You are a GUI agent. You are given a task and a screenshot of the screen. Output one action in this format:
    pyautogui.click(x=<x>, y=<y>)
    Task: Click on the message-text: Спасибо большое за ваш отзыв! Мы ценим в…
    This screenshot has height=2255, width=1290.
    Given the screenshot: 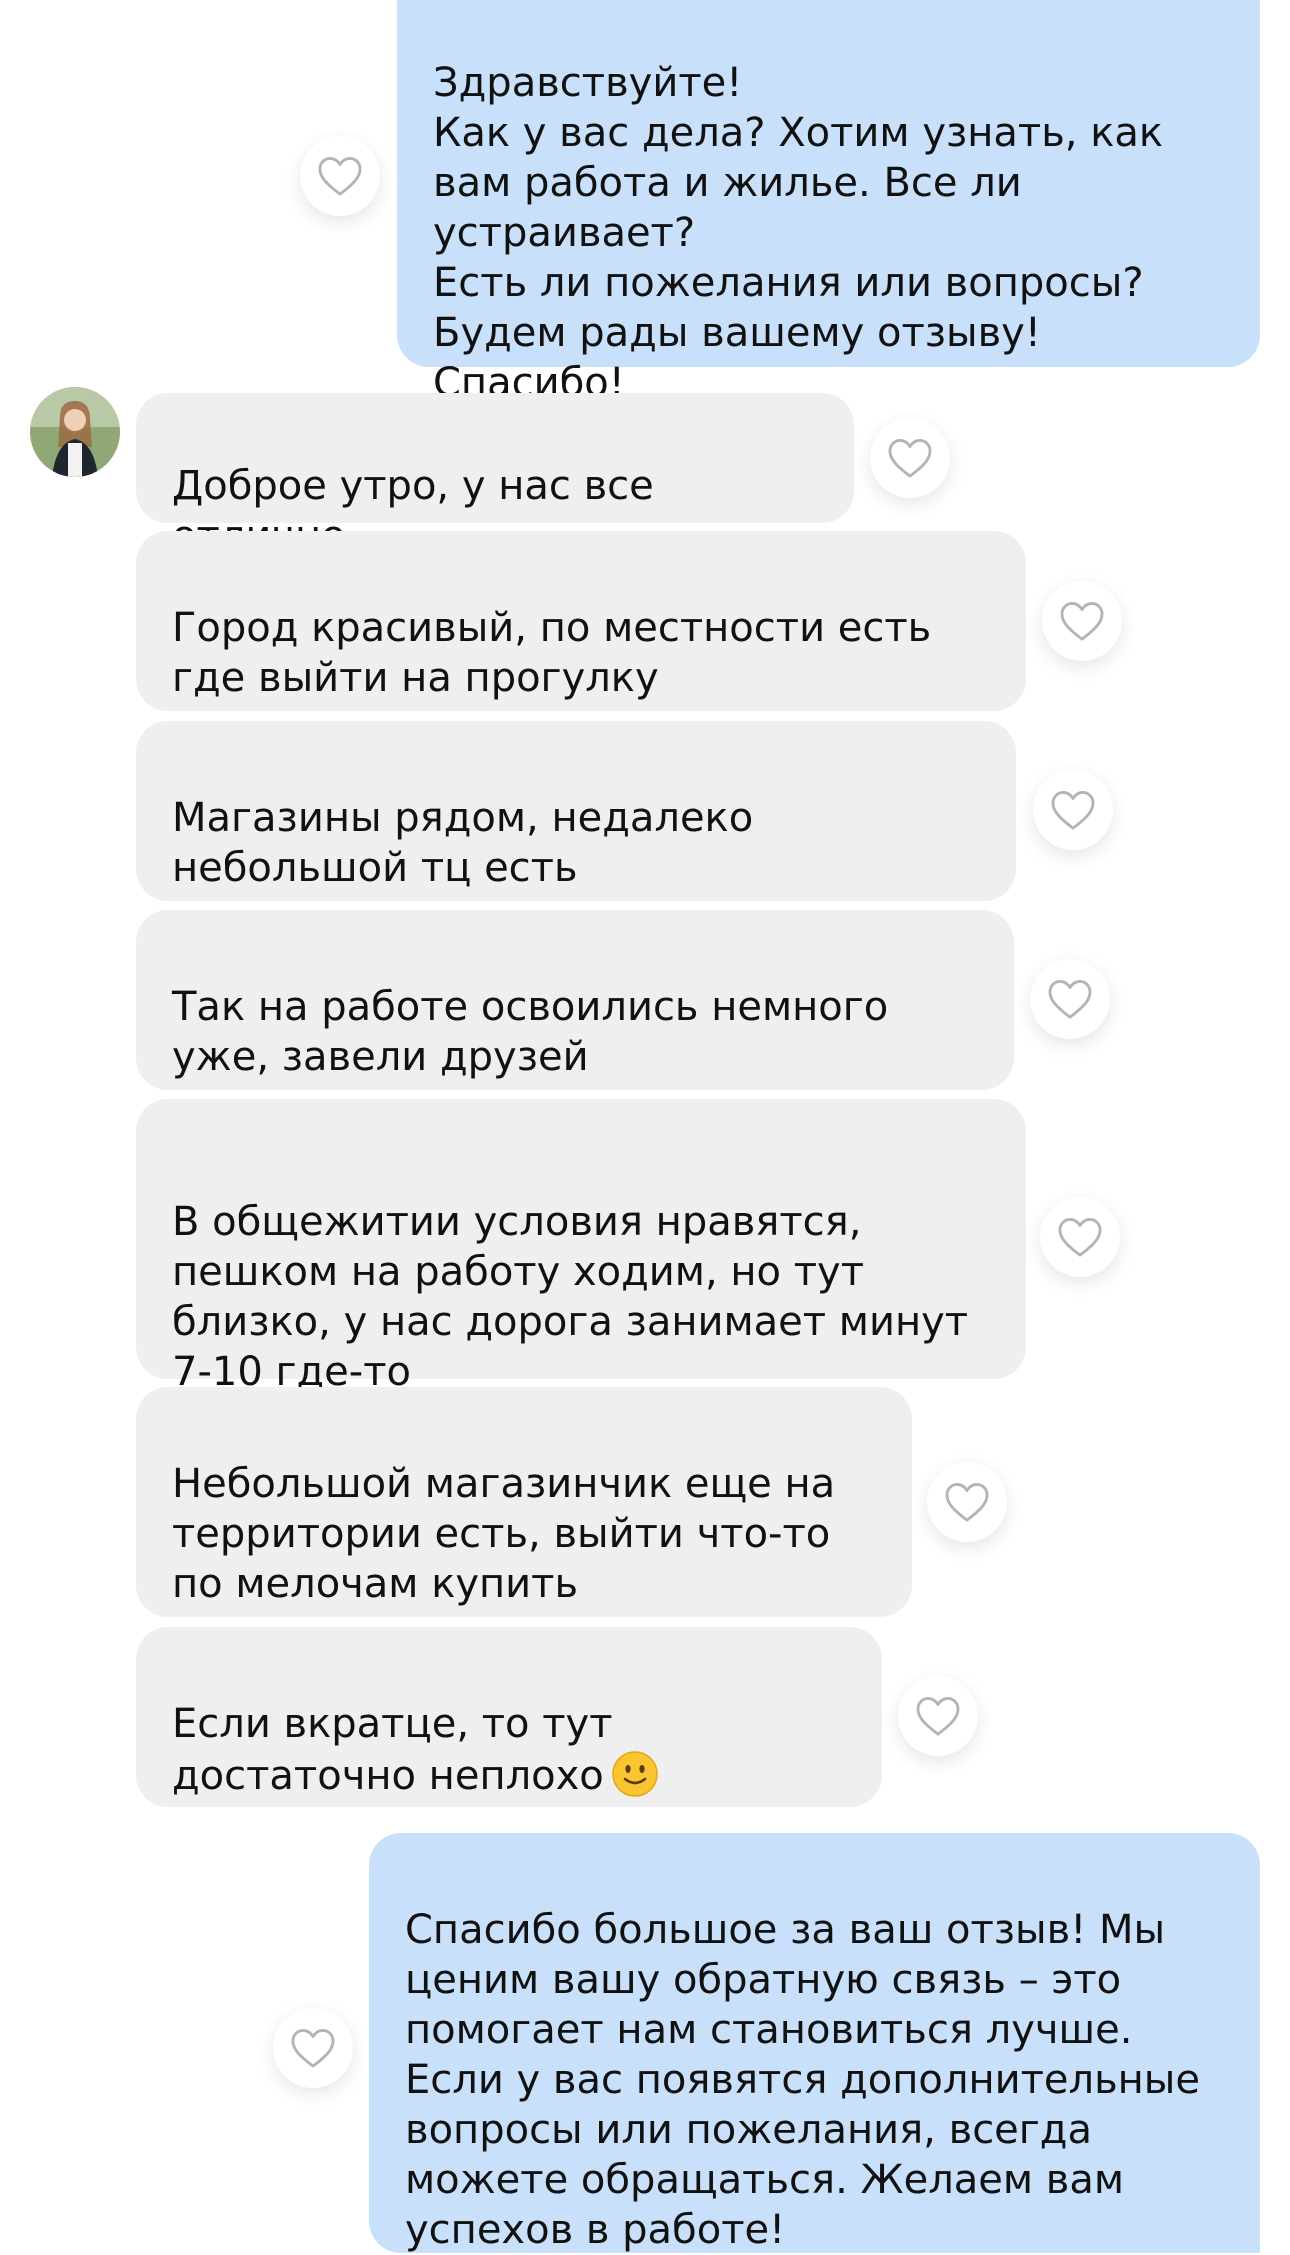 What is the action you would take?
    pyautogui.click(x=802, y=2080)
    